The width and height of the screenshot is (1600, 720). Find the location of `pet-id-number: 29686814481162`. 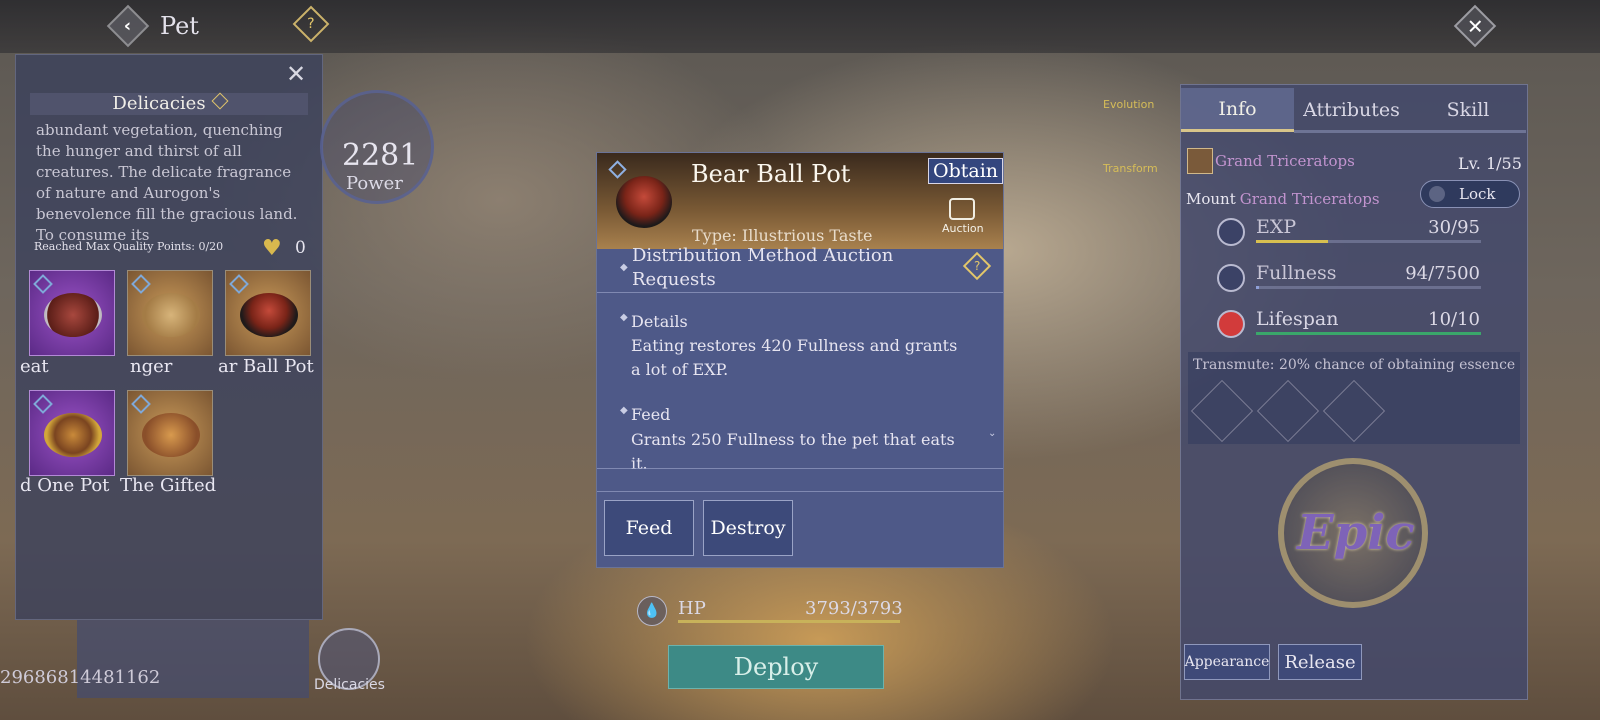

pet-id-number: 29686814481162 is located at coordinates (80, 677).